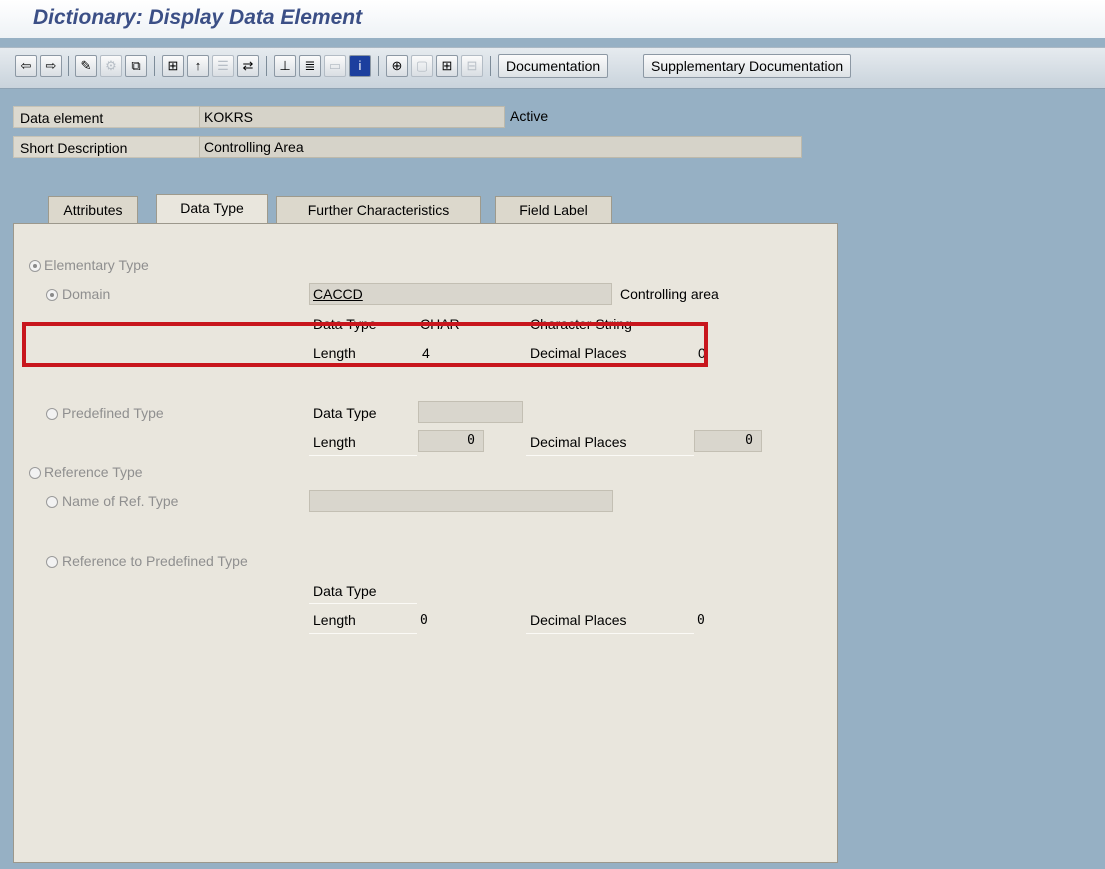 This screenshot has height=869, width=1105. Describe the element at coordinates (378, 209) in the screenshot. I see `tab-further-characteristics: Further Characteristics` at that location.